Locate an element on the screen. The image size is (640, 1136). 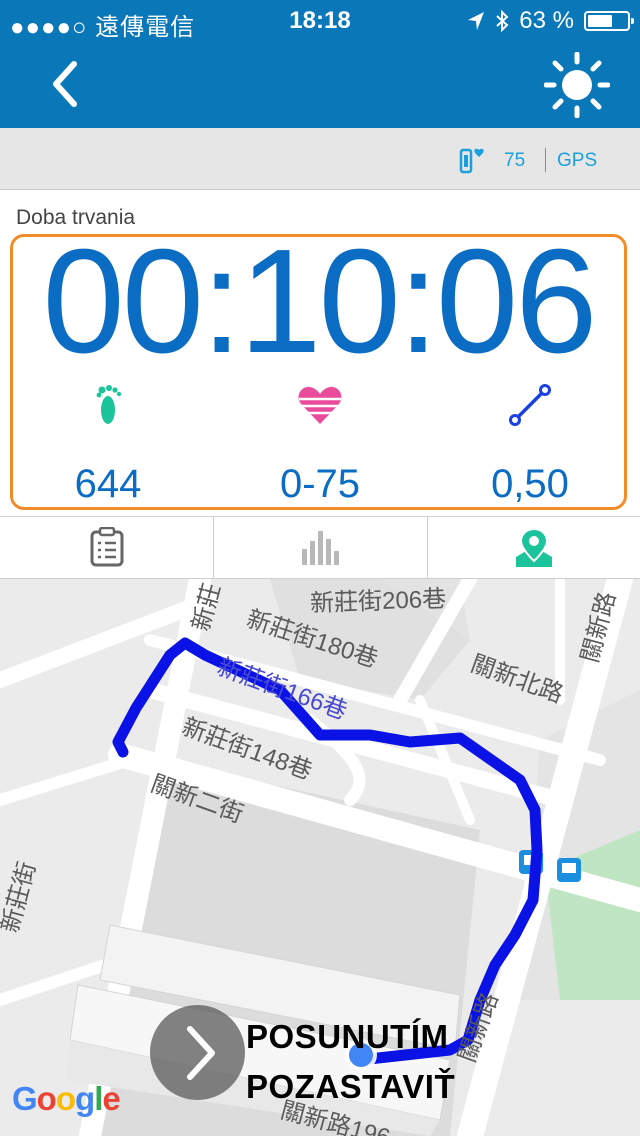
distance-value: 0,50 is located at coordinates (530, 484).